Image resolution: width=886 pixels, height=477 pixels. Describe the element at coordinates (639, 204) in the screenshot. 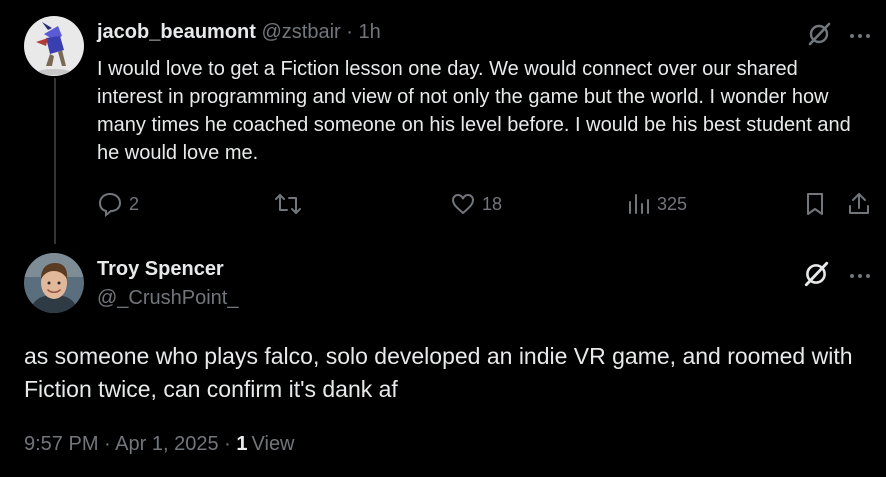

I see `views-icon` at that location.